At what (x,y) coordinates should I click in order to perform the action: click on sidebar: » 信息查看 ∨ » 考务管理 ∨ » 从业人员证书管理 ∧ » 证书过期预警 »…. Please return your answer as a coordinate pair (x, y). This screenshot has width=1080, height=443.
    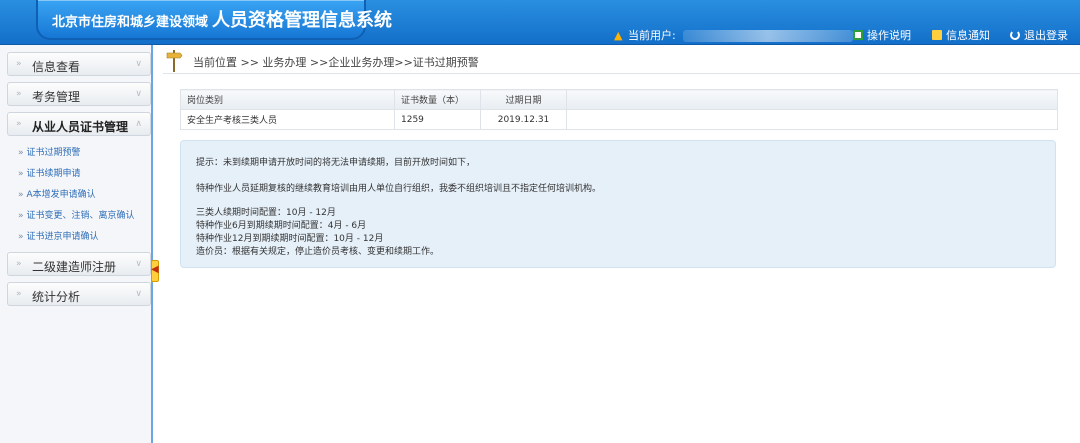
    Looking at the image, I should click on (76, 244).